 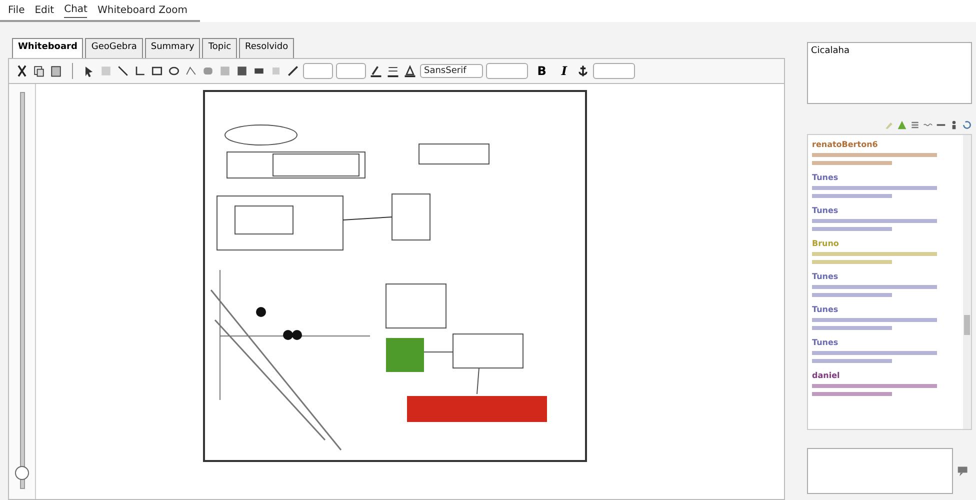 What do you see at coordinates (21, 473) in the screenshot?
I see `slider-thumb` at bounding box center [21, 473].